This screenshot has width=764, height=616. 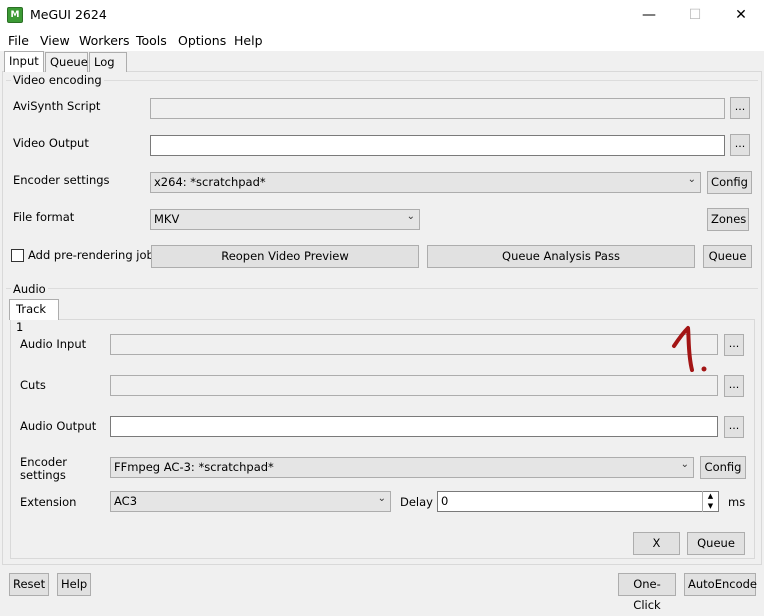 I want to click on autoencode-button: AutoEncode, so click(x=720, y=584).